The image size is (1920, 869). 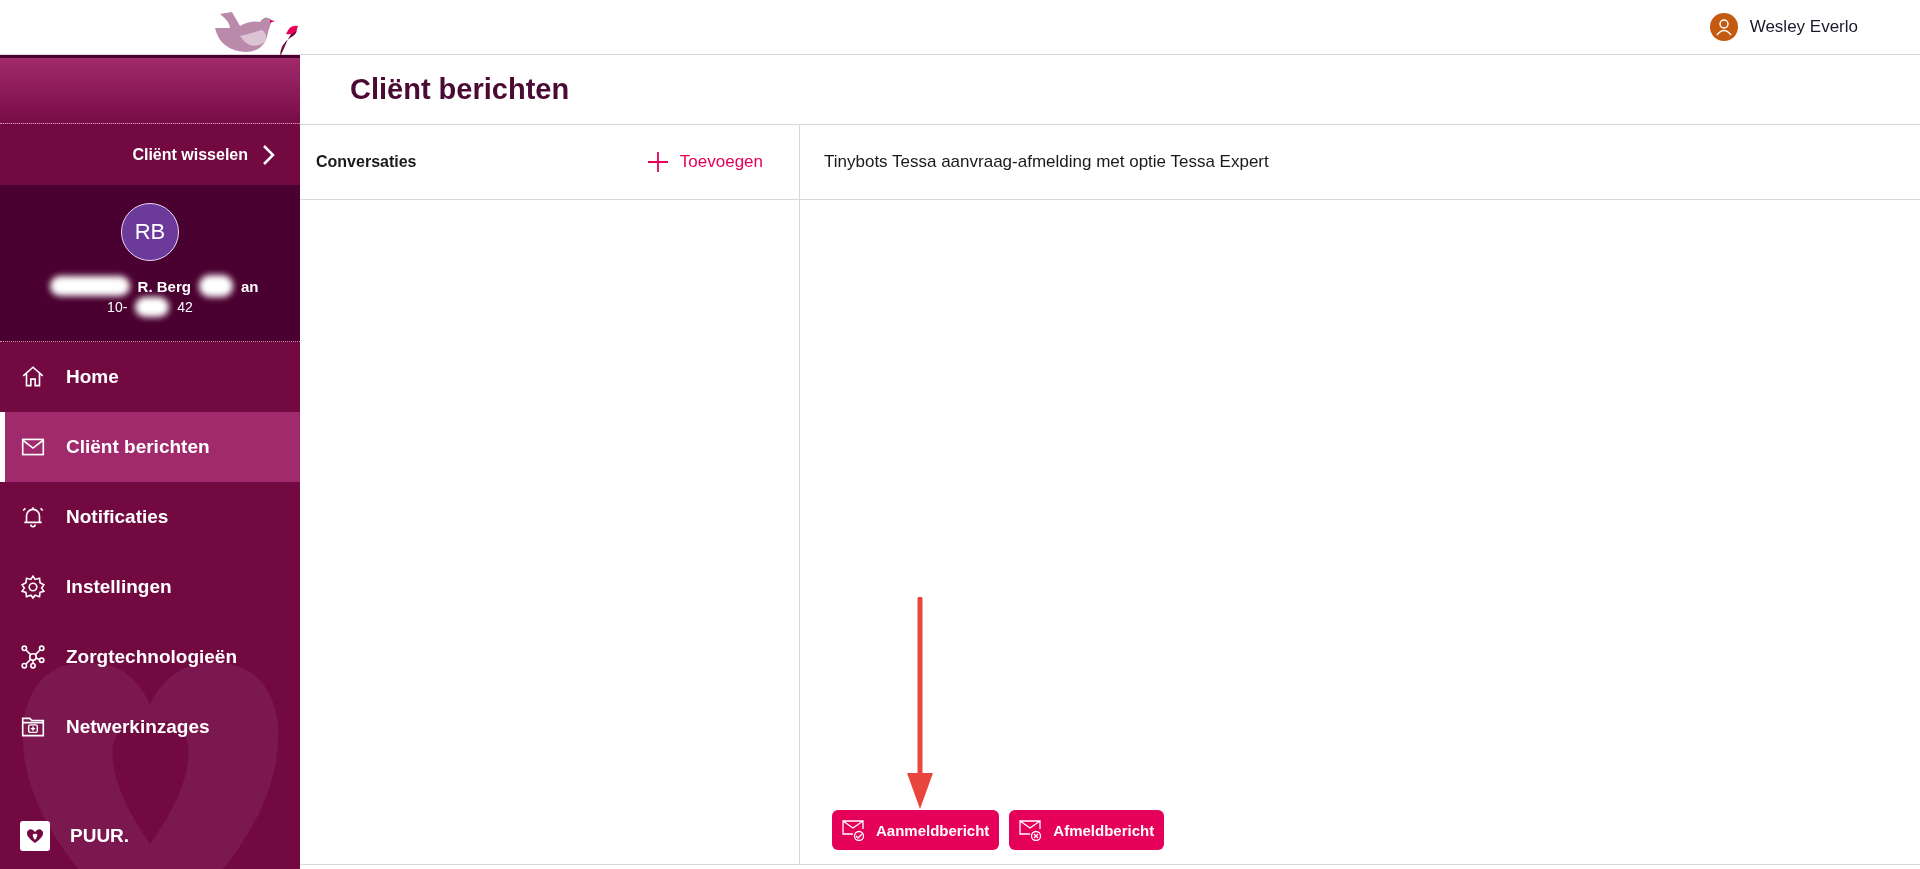 I want to click on nav-item: Notificaties, so click(x=150, y=517).